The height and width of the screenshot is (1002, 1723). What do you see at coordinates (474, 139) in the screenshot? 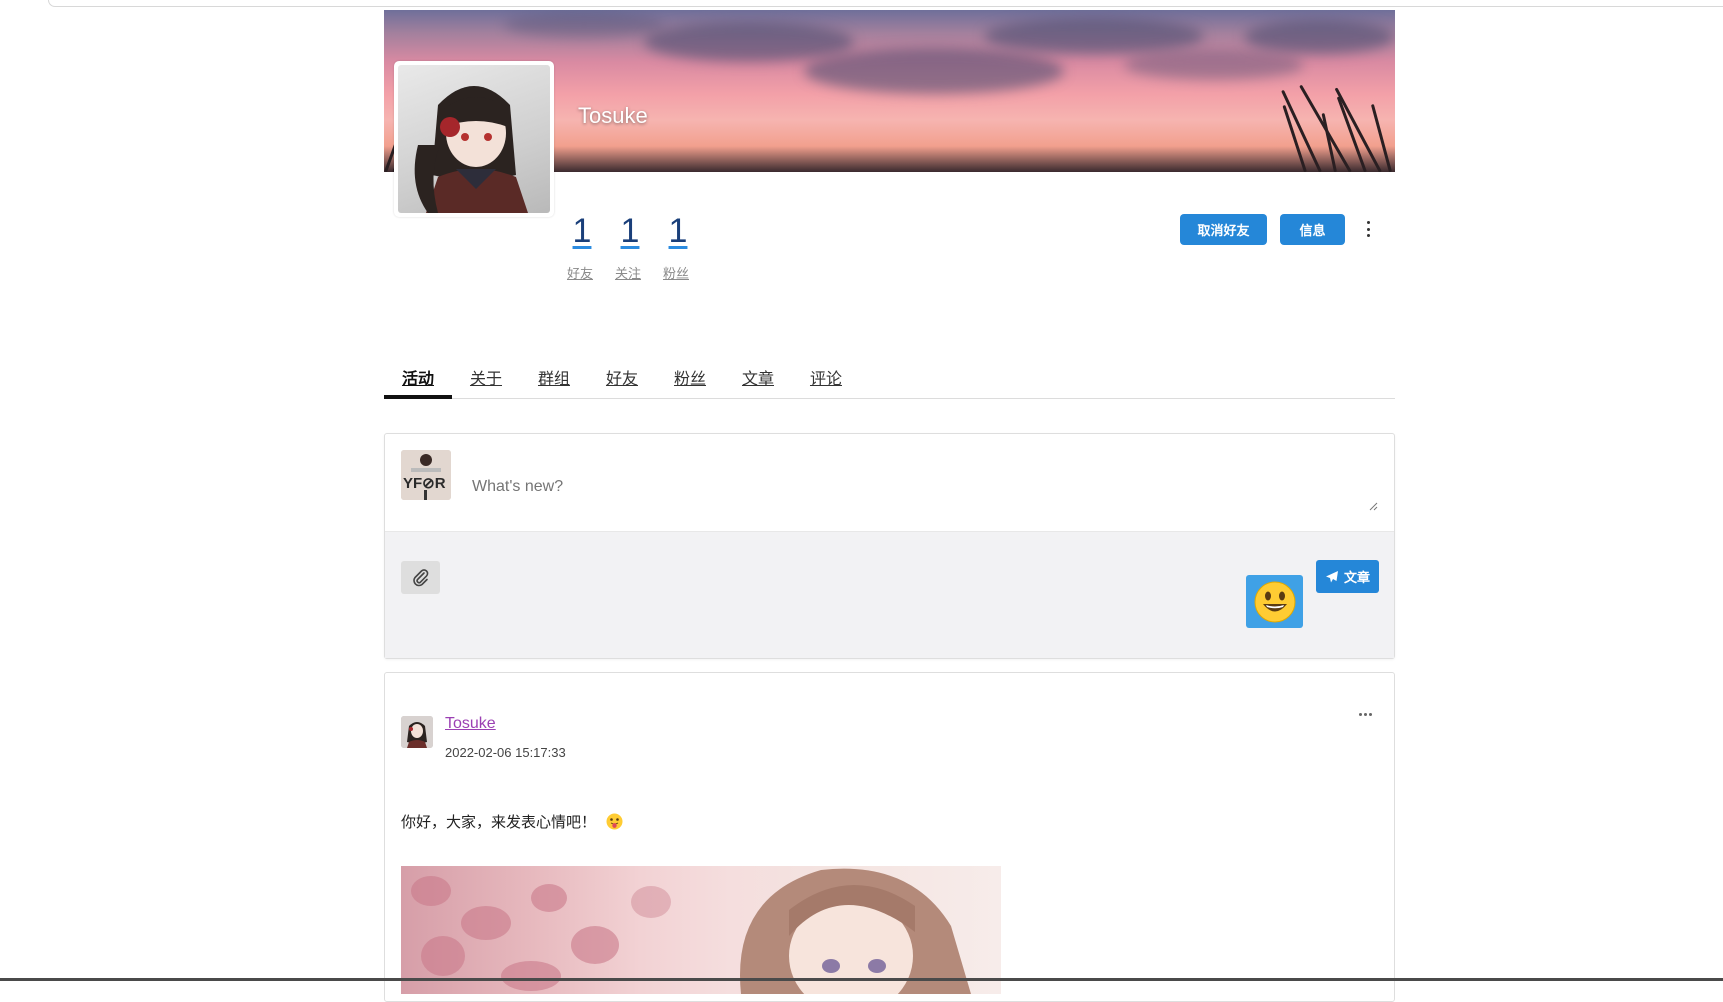
I see `profile-avatar` at bounding box center [474, 139].